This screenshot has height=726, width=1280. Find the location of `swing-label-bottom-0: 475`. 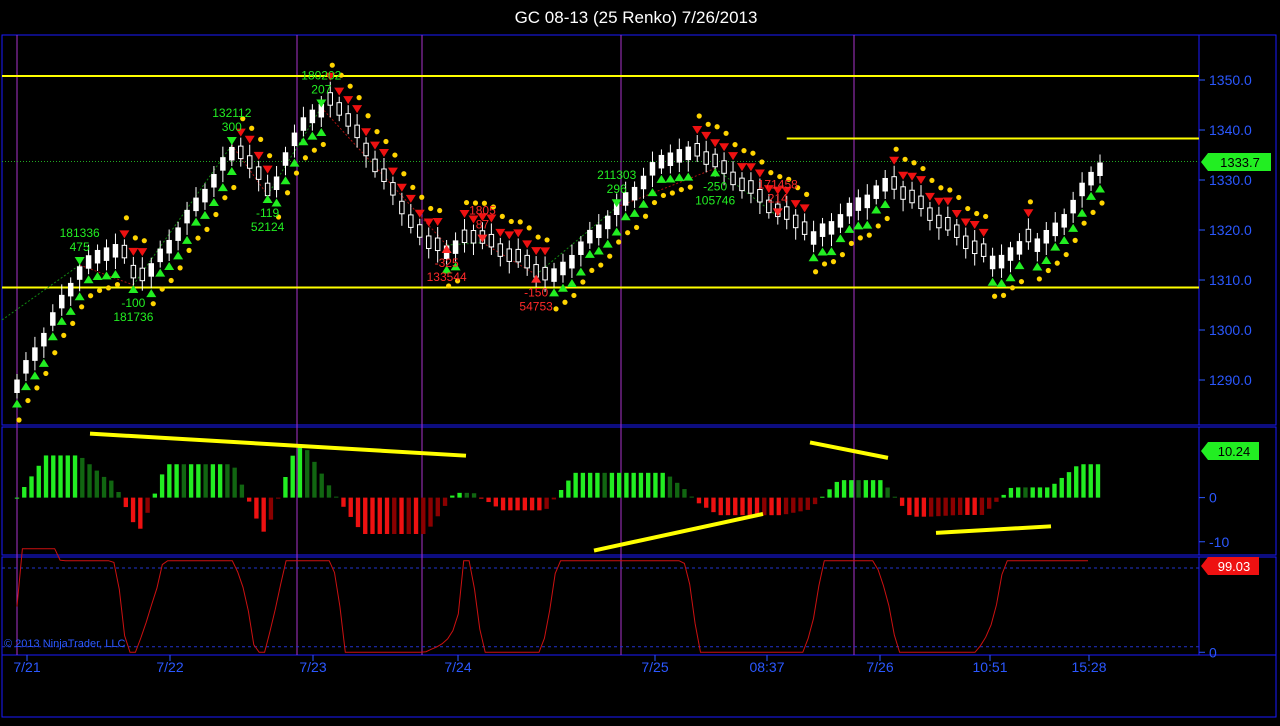

swing-label-bottom-0: 475 is located at coordinates (80, 247).